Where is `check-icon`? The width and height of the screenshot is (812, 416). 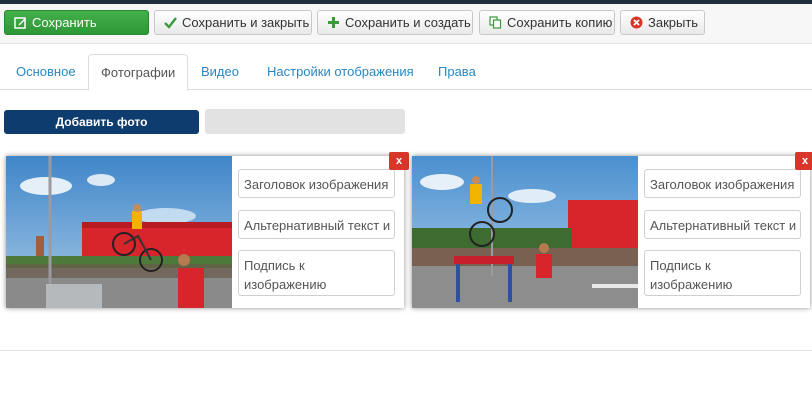
check-icon is located at coordinates (170, 22).